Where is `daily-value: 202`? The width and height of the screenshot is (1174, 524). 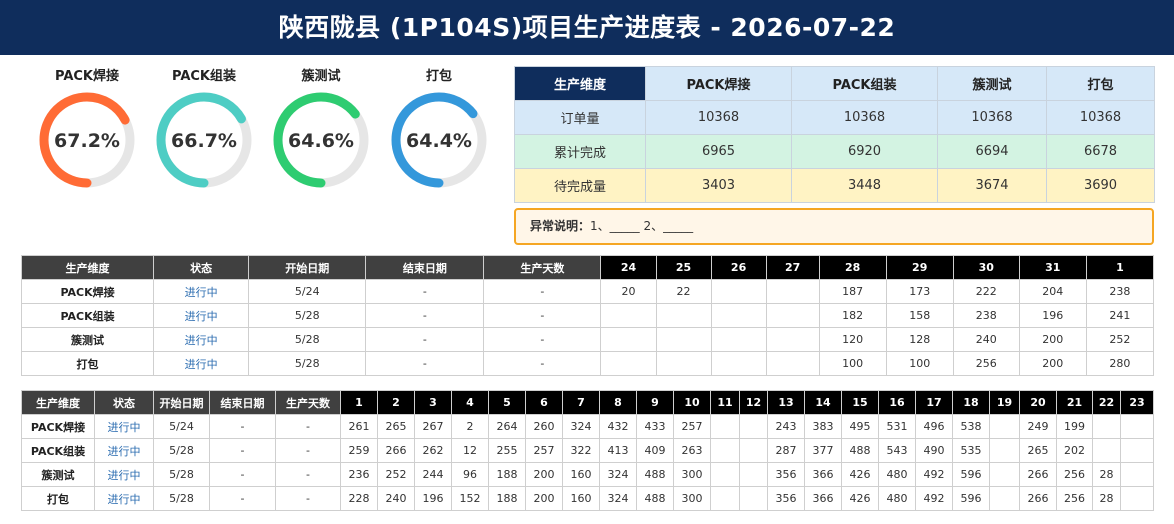
daily-value: 202 is located at coordinates (1074, 450).